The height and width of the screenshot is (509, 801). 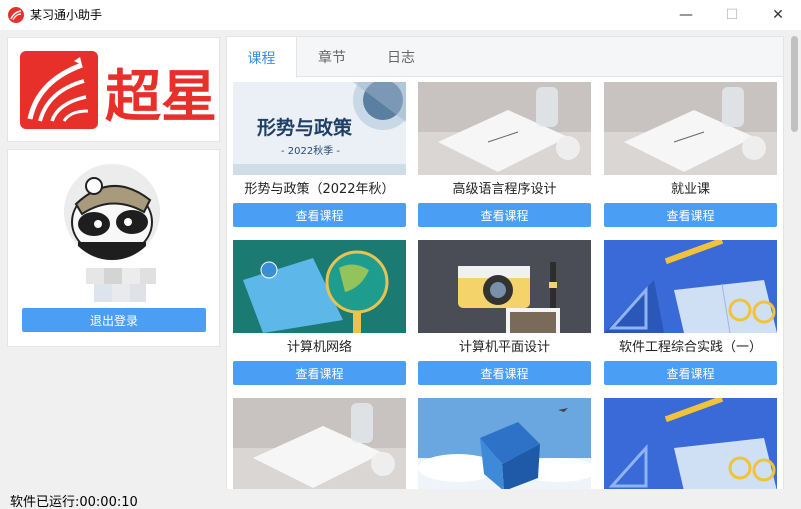 I want to click on course-card: 就业课 查看课程, so click(x=690, y=155).